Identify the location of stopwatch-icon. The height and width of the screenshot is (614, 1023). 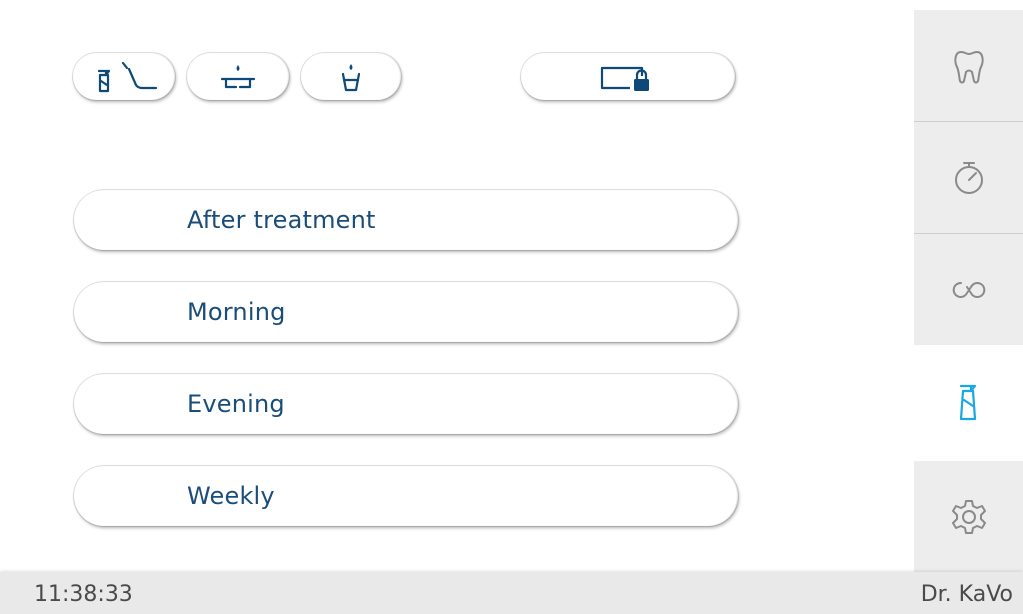
(969, 178).